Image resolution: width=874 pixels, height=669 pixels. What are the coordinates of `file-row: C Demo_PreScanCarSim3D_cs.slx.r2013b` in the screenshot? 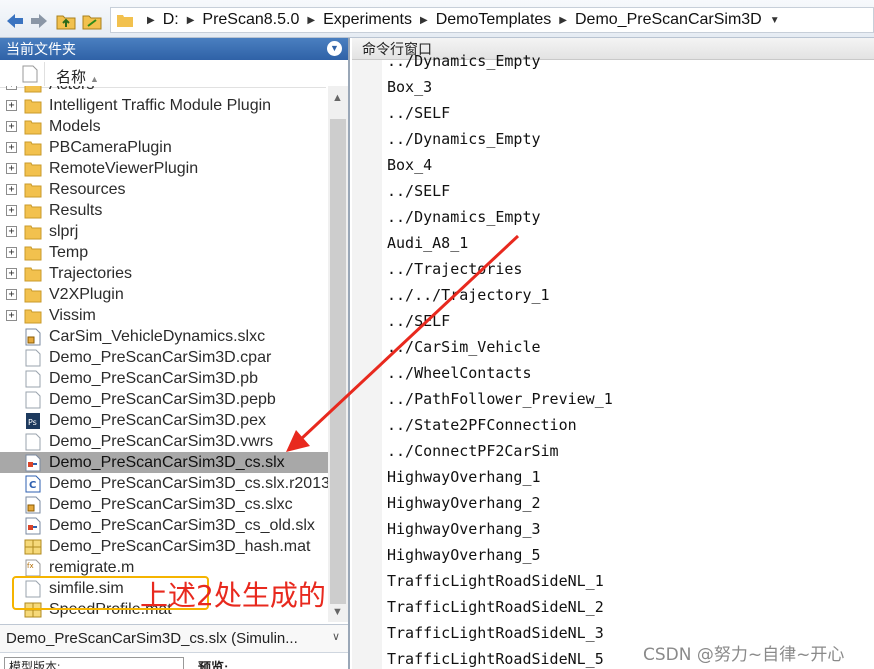 It's located at (164, 483).